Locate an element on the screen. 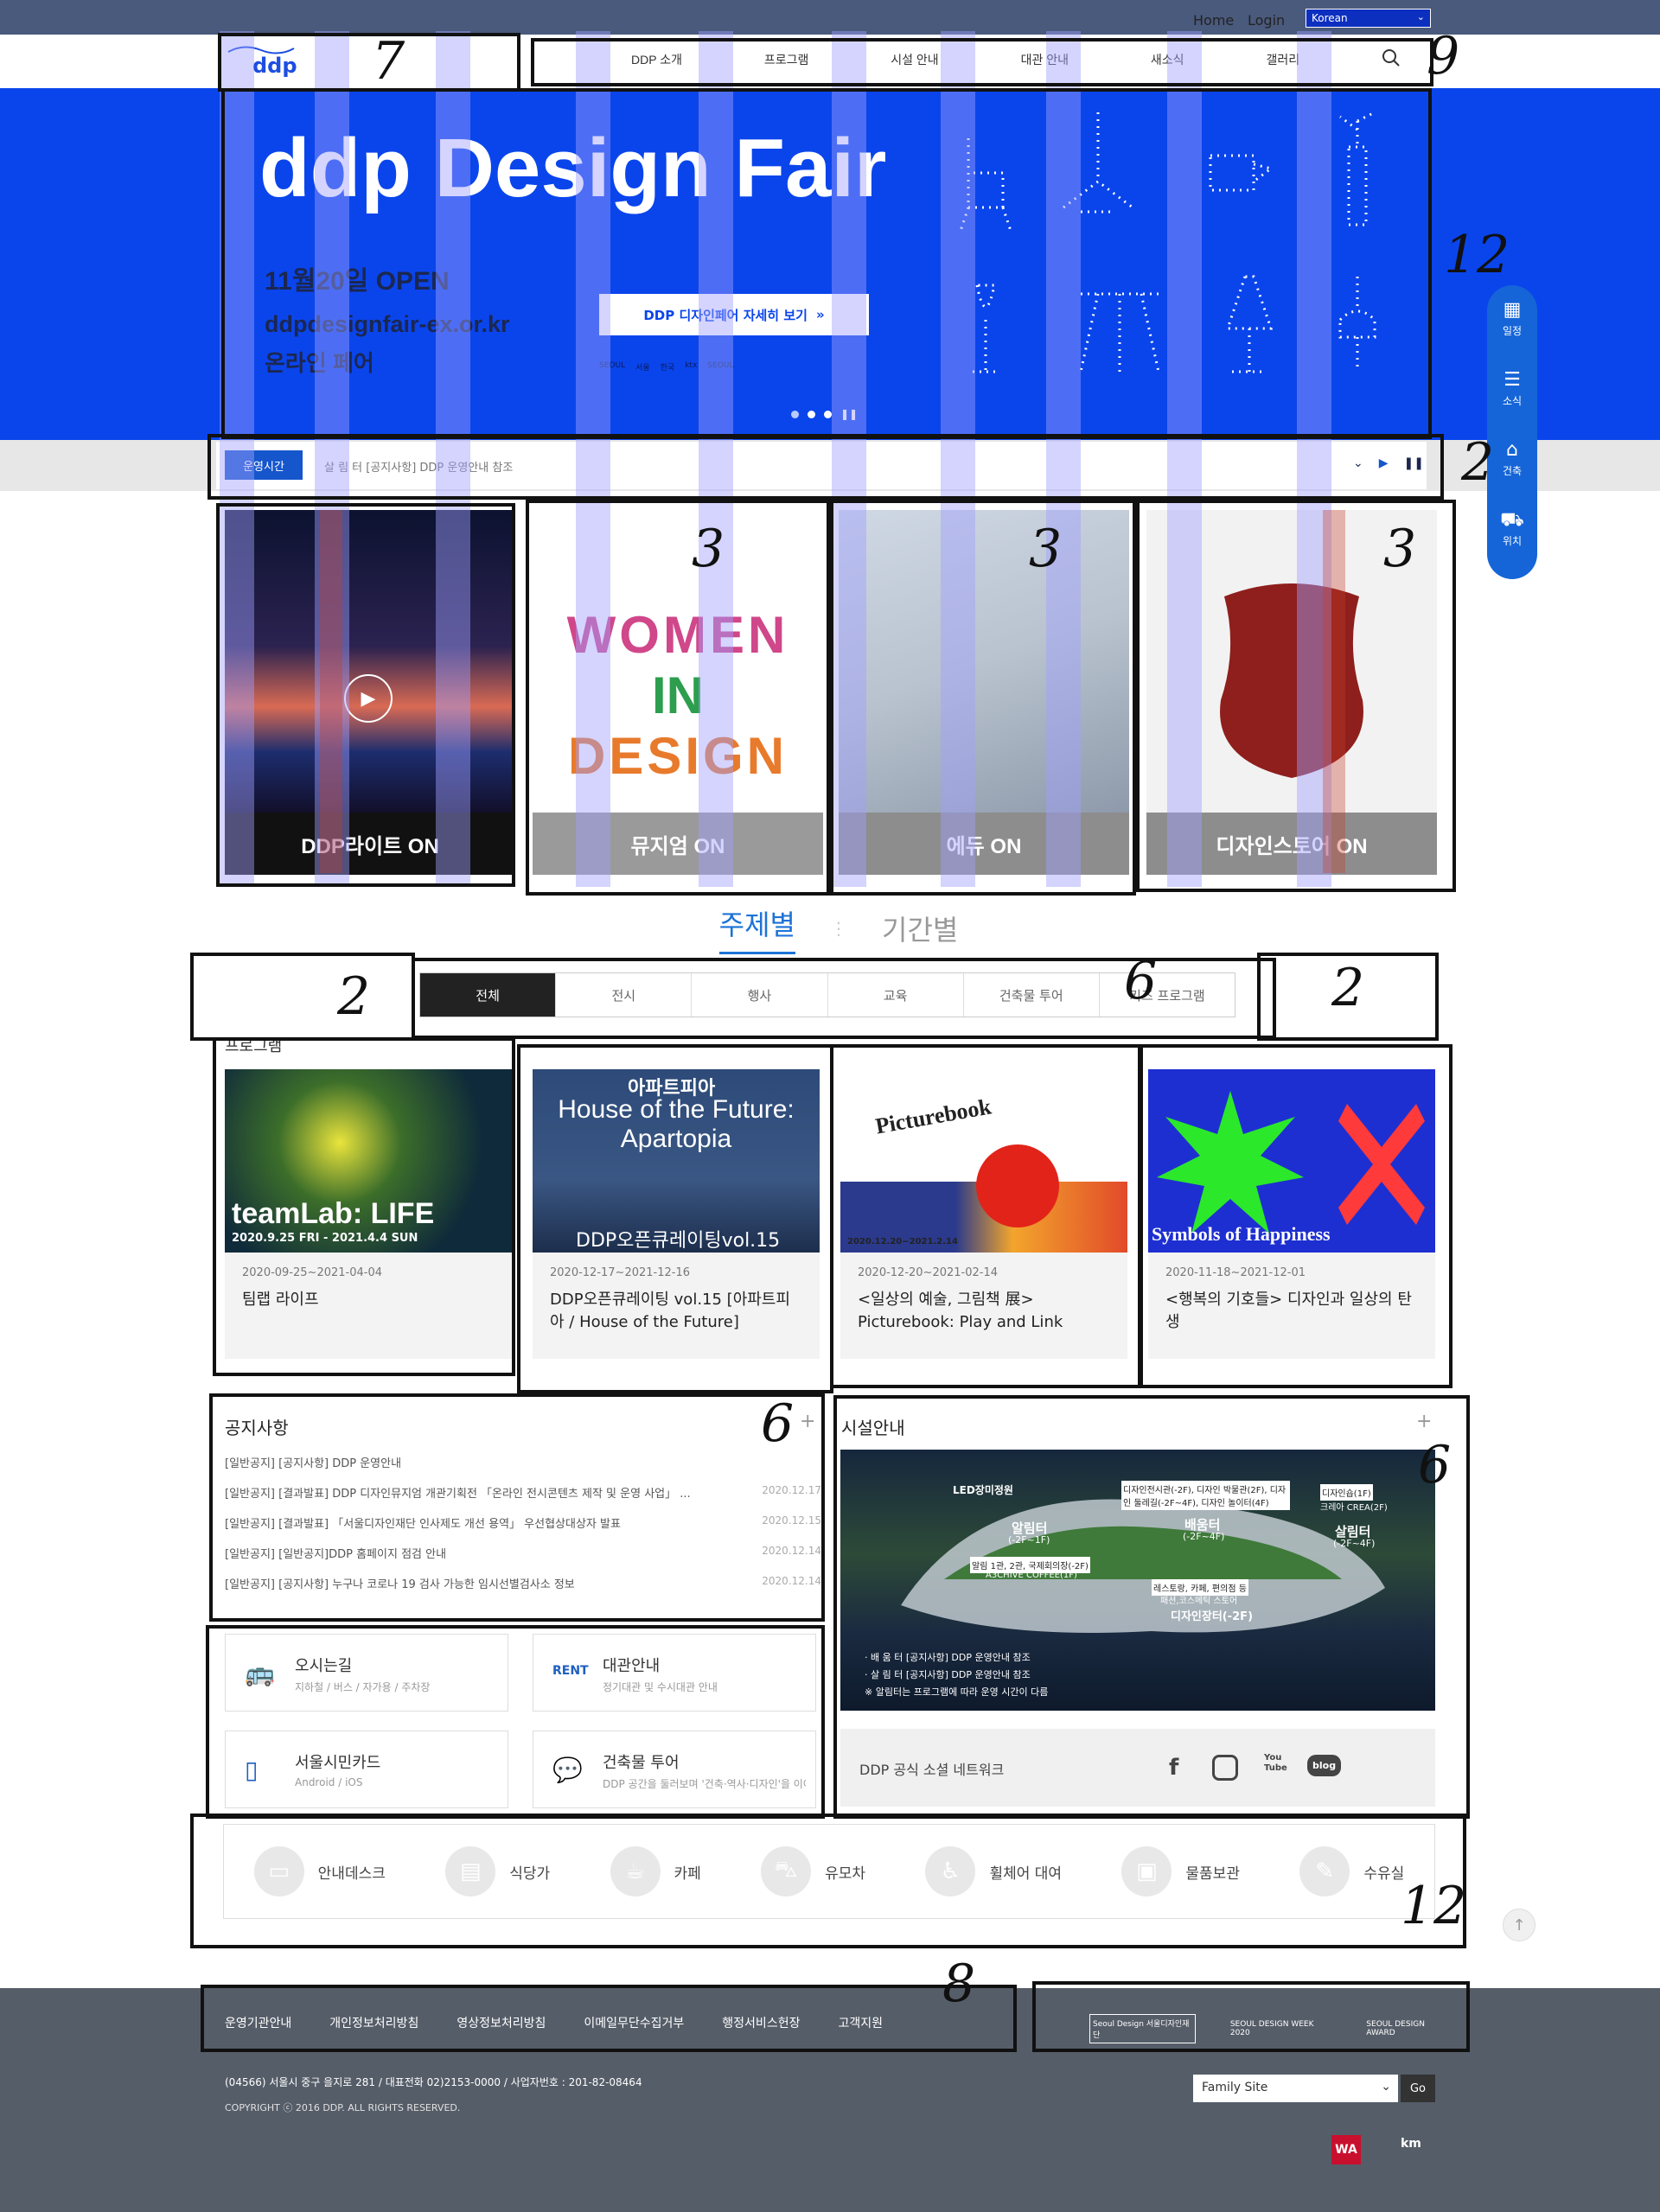 This screenshot has height=2212, width=1660. calendar-icon: ▦ is located at coordinates (1512, 310).